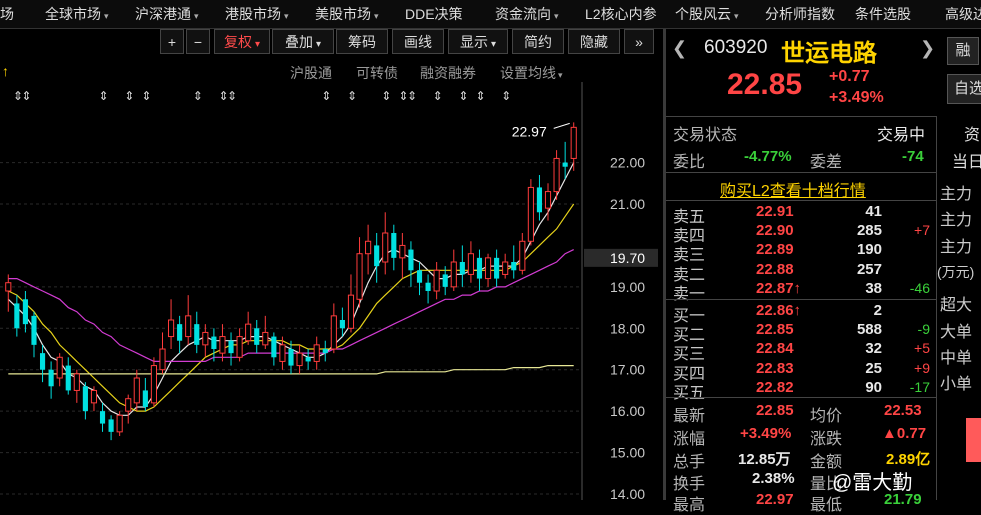 The height and width of the screenshot is (515, 981). What do you see at coordinates (775, 329) in the screenshot?
I see `order-price: 22.85` at bounding box center [775, 329].